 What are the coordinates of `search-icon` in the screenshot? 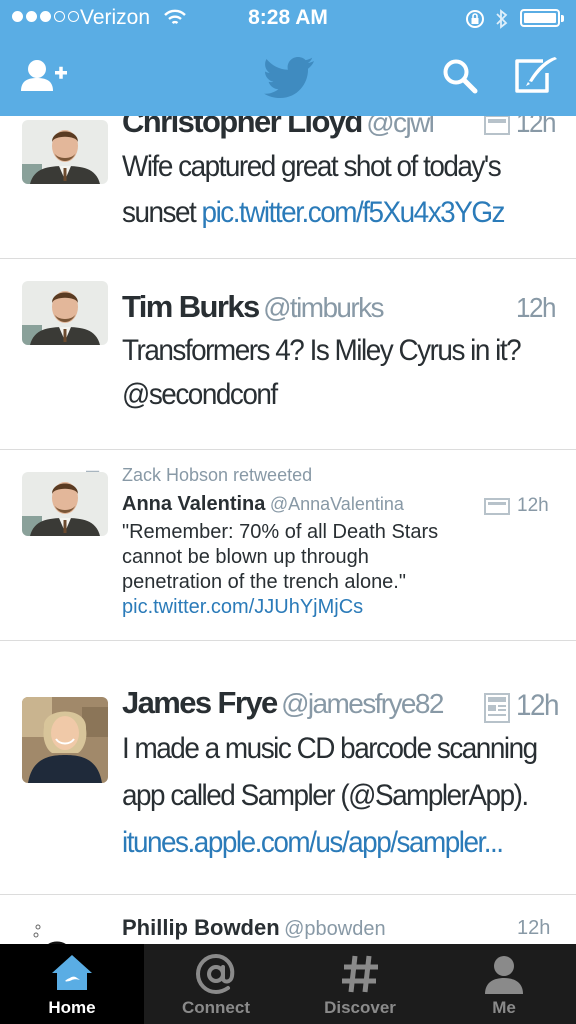 It's located at (460, 76).